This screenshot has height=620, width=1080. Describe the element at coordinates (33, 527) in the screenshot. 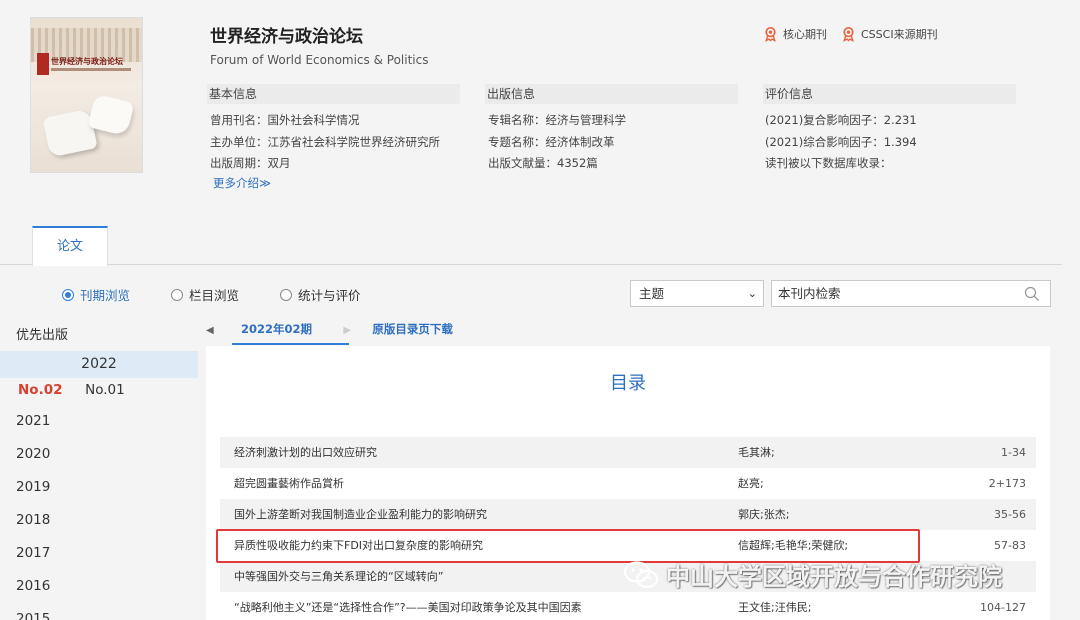

I see `year-item: 2018` at that location.